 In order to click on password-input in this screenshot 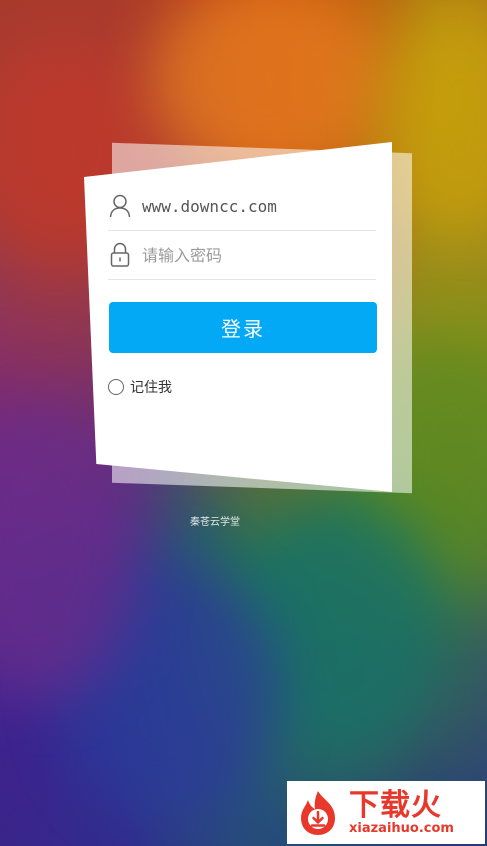, I will do `click(252, 255)`.